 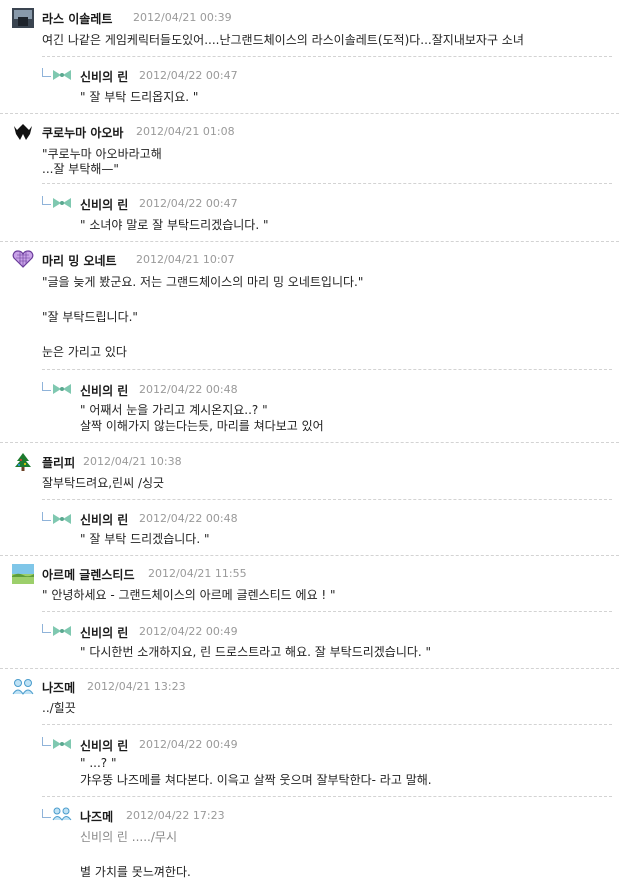 What do you see at coordinates (136, 686) in the screenshot?
I see `comment-date: 2012/04/21 13:23` at bounding box center [136, 686].